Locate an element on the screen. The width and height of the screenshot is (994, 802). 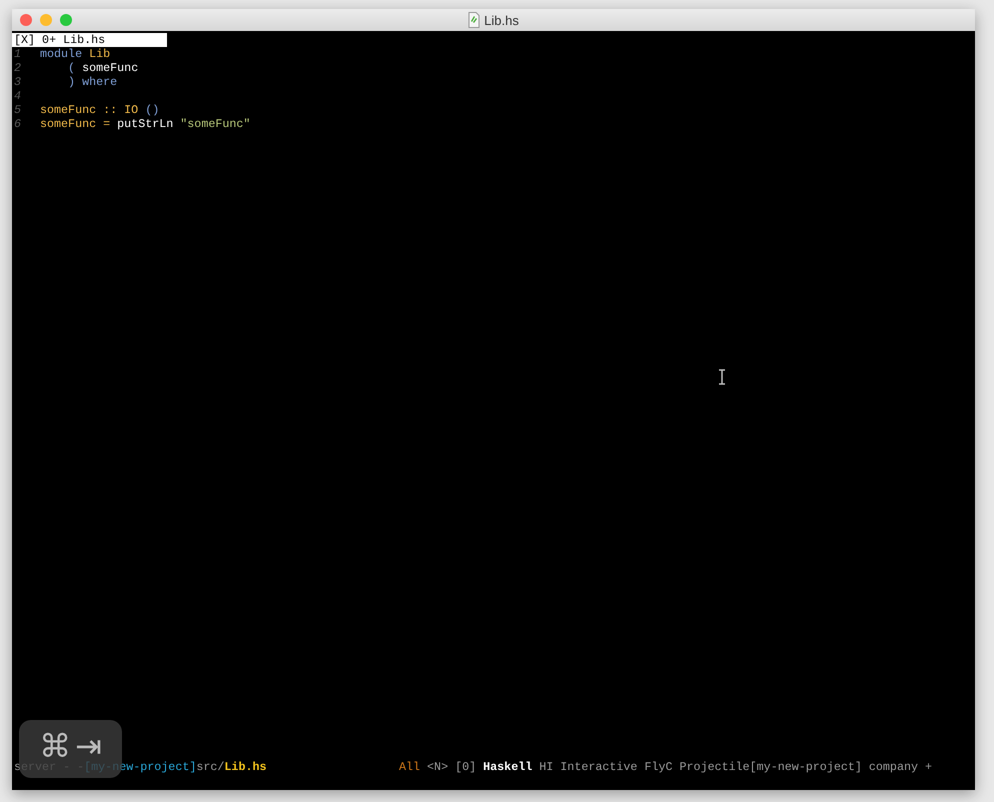
buffer-tab: [X] 0+ Lib.hs is located at coordinates (89, 40).